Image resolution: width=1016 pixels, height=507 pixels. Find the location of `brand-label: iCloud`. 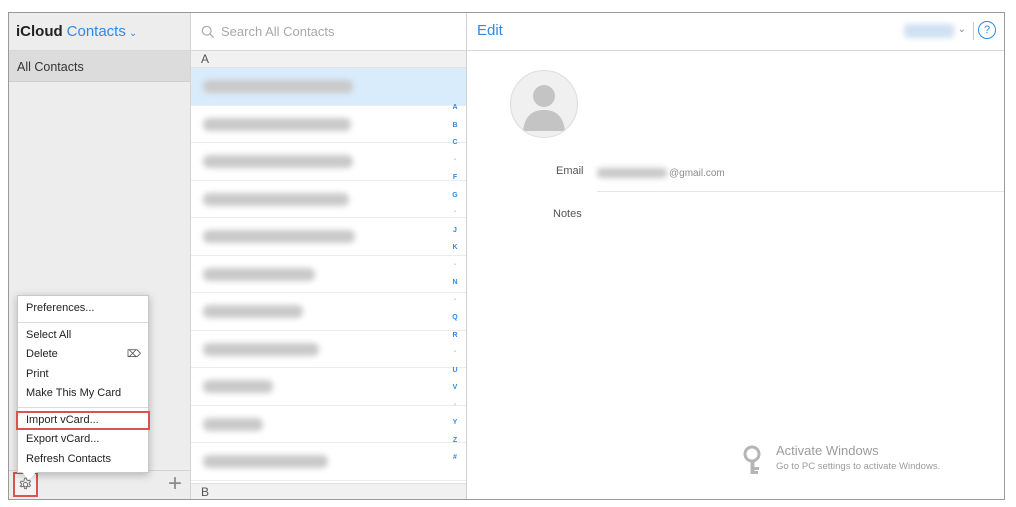

brand-label: iCloud is located at coordinates (39, 31).